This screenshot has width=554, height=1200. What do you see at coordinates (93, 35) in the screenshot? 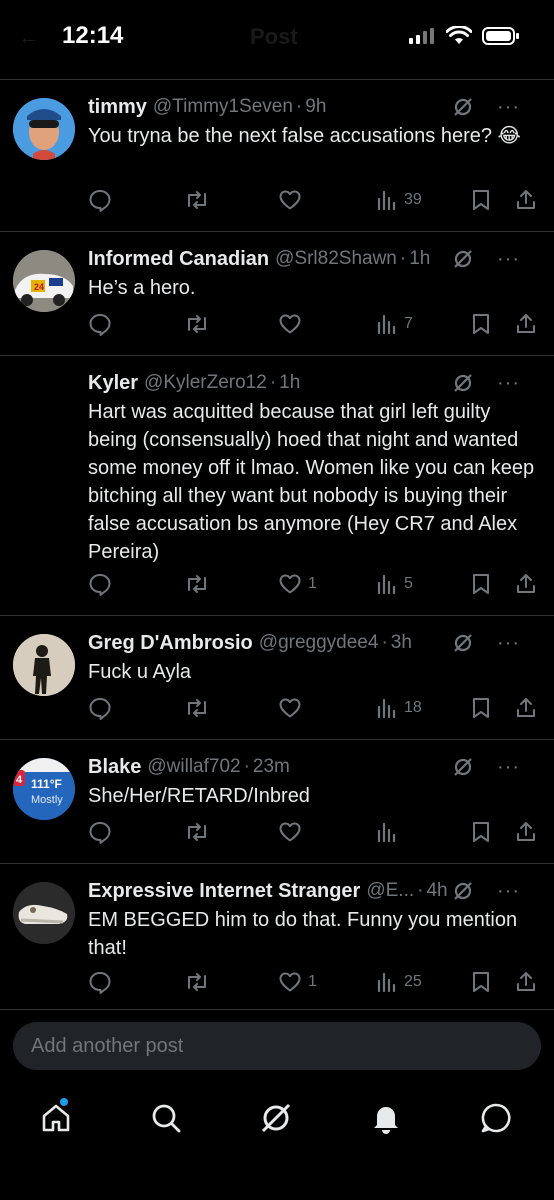
I see `status-time: 12:14` at bounding box center [93, 35].